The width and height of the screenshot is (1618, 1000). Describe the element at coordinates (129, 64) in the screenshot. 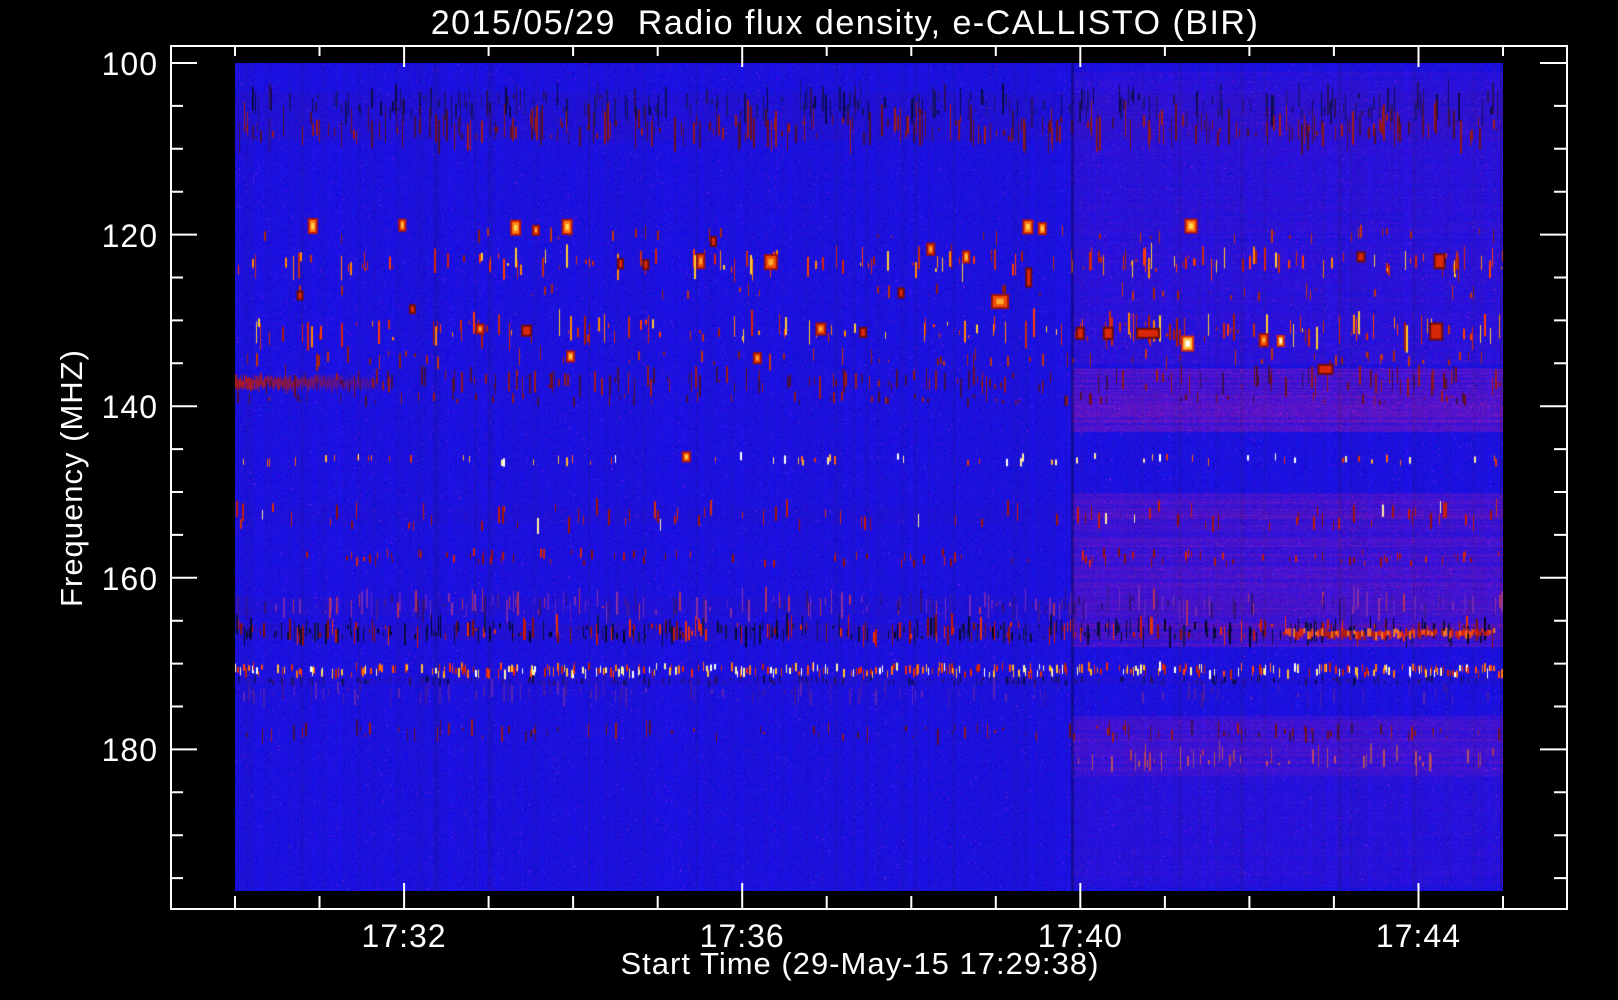

I see `y-tick-label: 100` at that location.